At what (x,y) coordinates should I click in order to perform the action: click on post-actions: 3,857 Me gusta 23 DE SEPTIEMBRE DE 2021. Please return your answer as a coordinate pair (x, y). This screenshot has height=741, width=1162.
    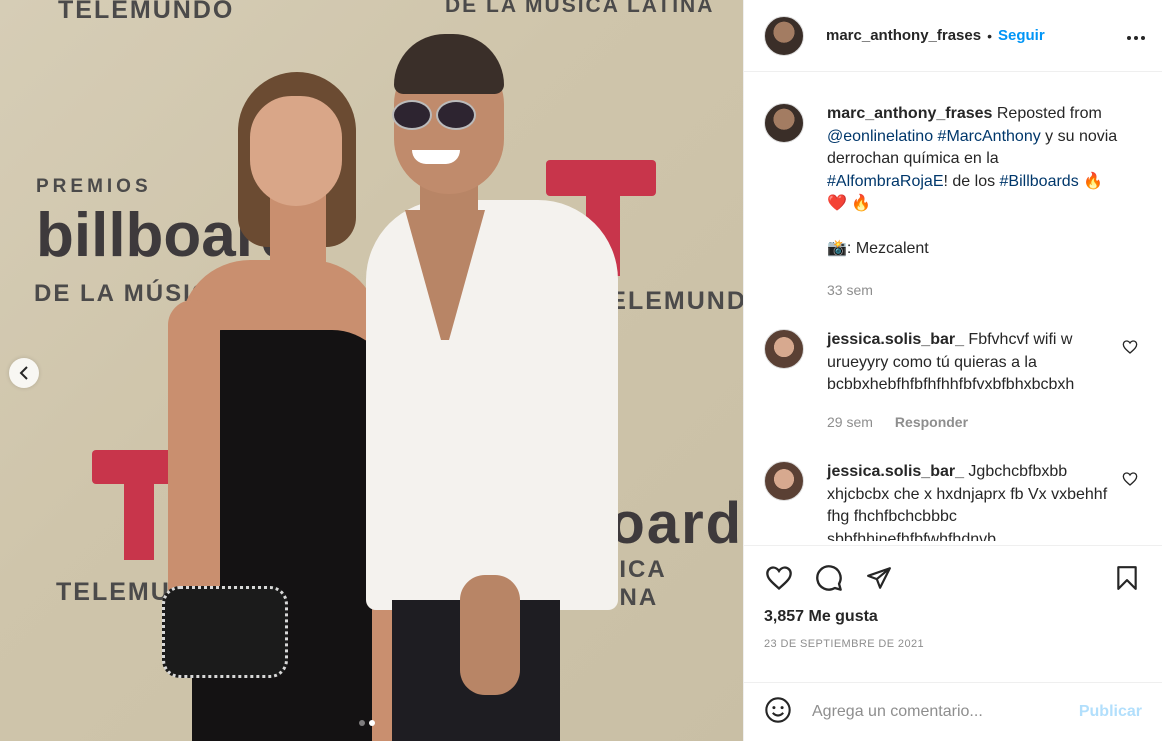
    Looking at the image, I should click on (953, 613).